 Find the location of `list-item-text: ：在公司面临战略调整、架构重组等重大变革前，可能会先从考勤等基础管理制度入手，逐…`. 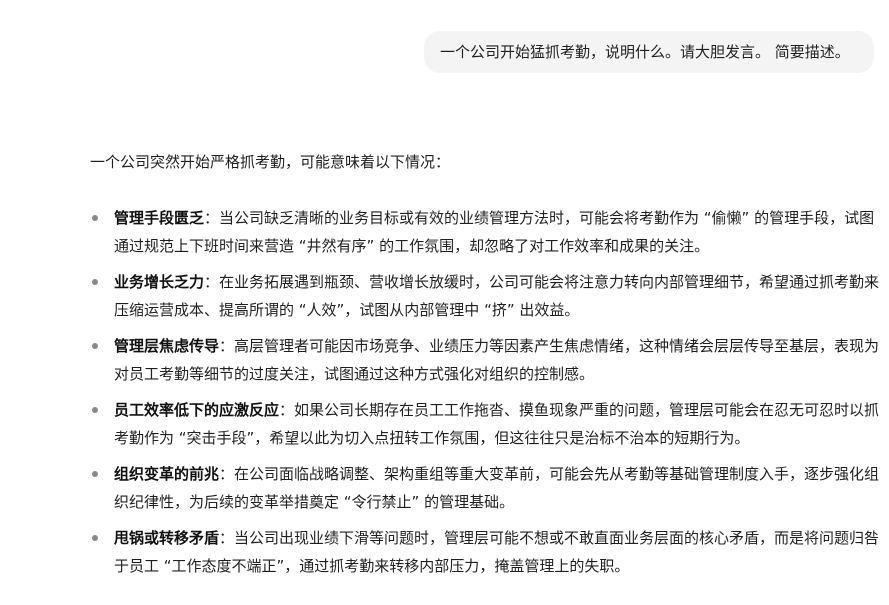

list-item-text: ：在公司面临战略调整、架构重组等重大变革前，可能会先从考勤等基础管理制度入手，逐… is located at coordinates (497, 488).